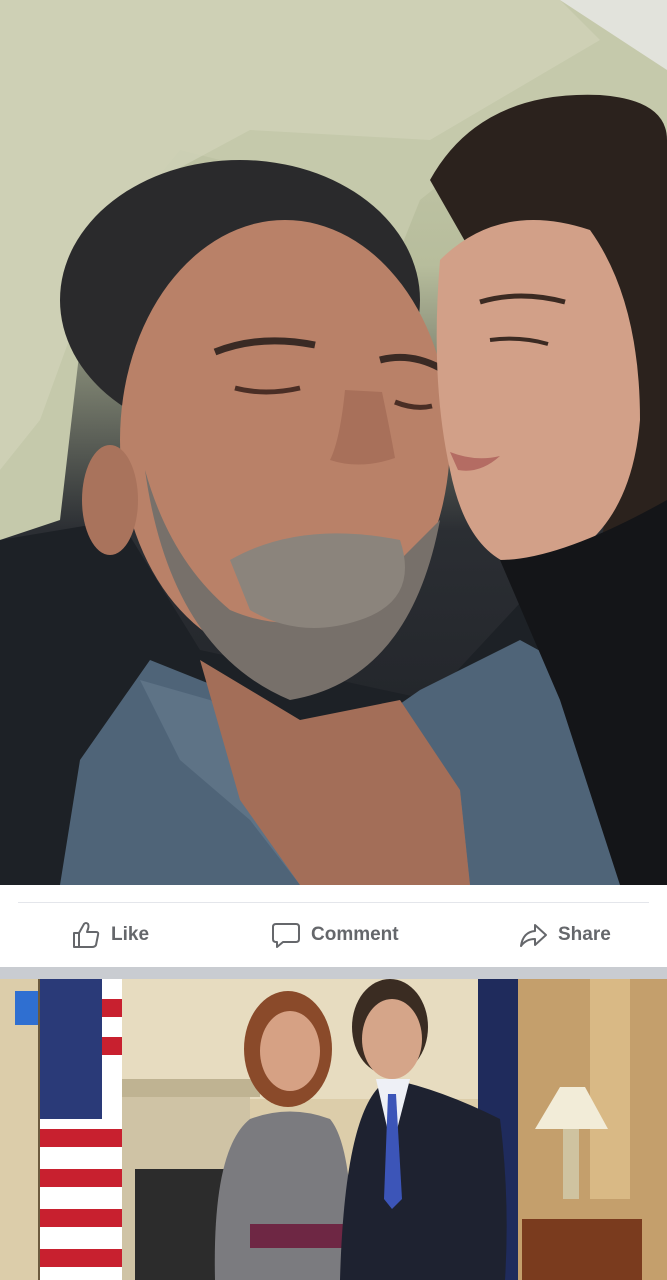  Describe the element at coordinates (286, 935) in the screenshot. I see `speech-bubble-icon` at that location.